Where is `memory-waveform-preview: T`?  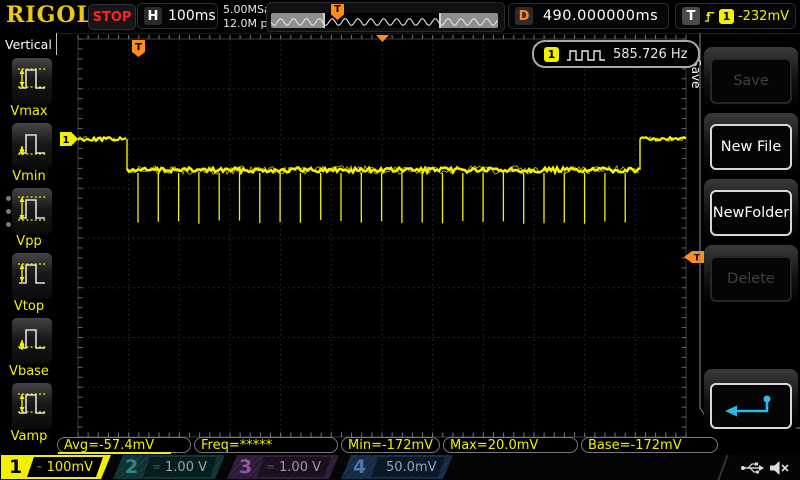 memory-waveform-preview: T is located at coordinates (385, 17).